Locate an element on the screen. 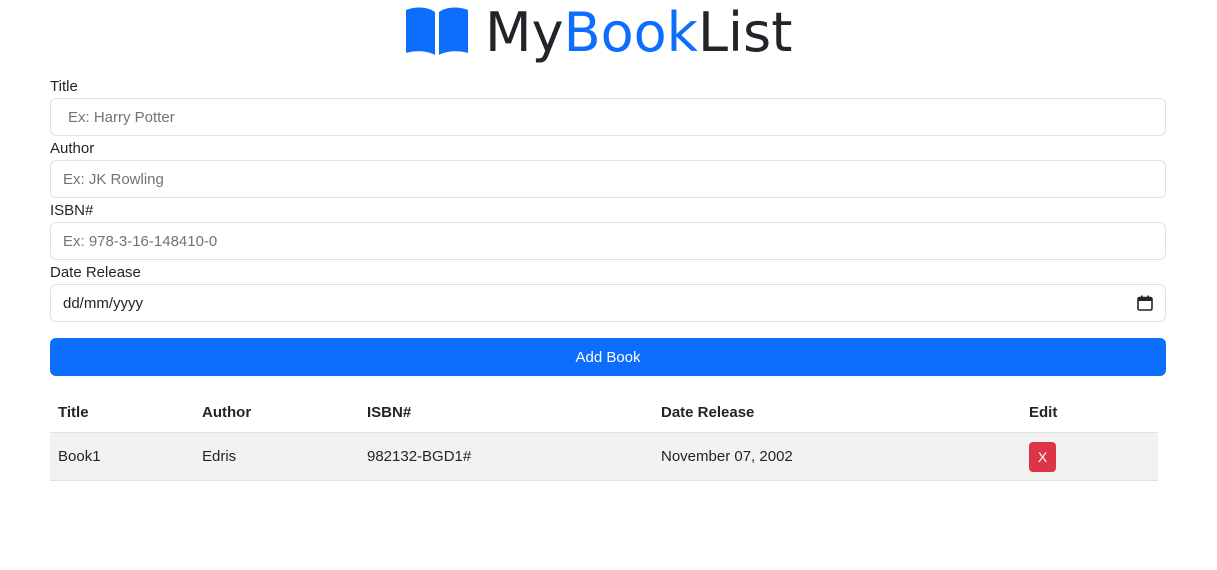 This screenshot has height=570, width=1217. date-format-text: dd/mm/yyyy is located at coordinates (103, 303).